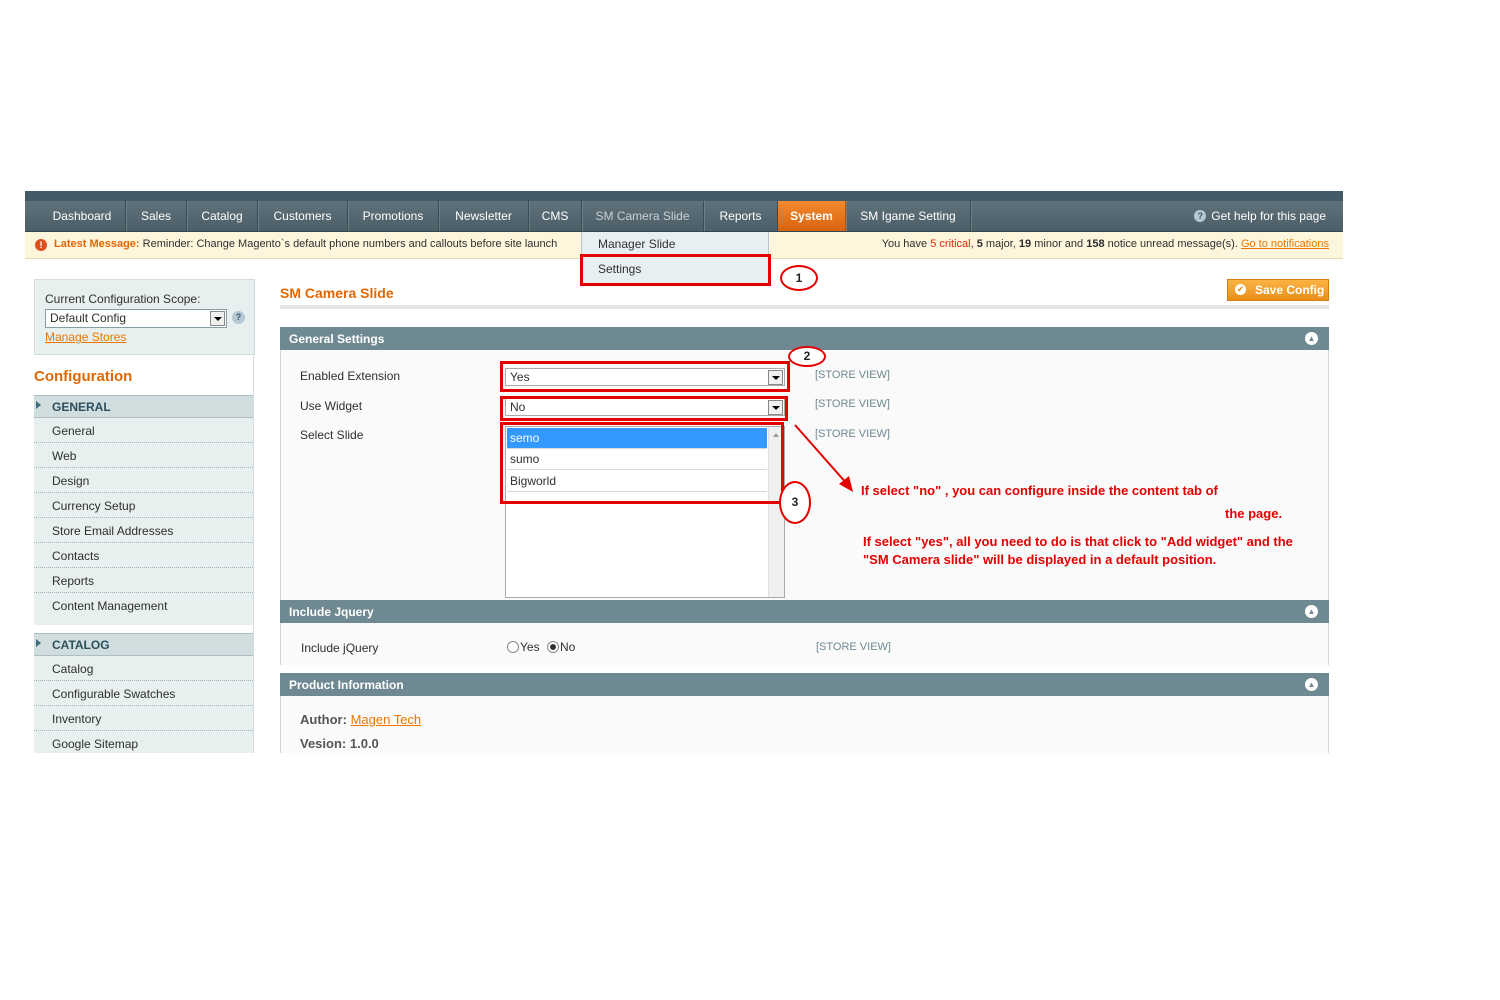  I want to click on sidebar-item-reports: Reports, so click(143, 580).